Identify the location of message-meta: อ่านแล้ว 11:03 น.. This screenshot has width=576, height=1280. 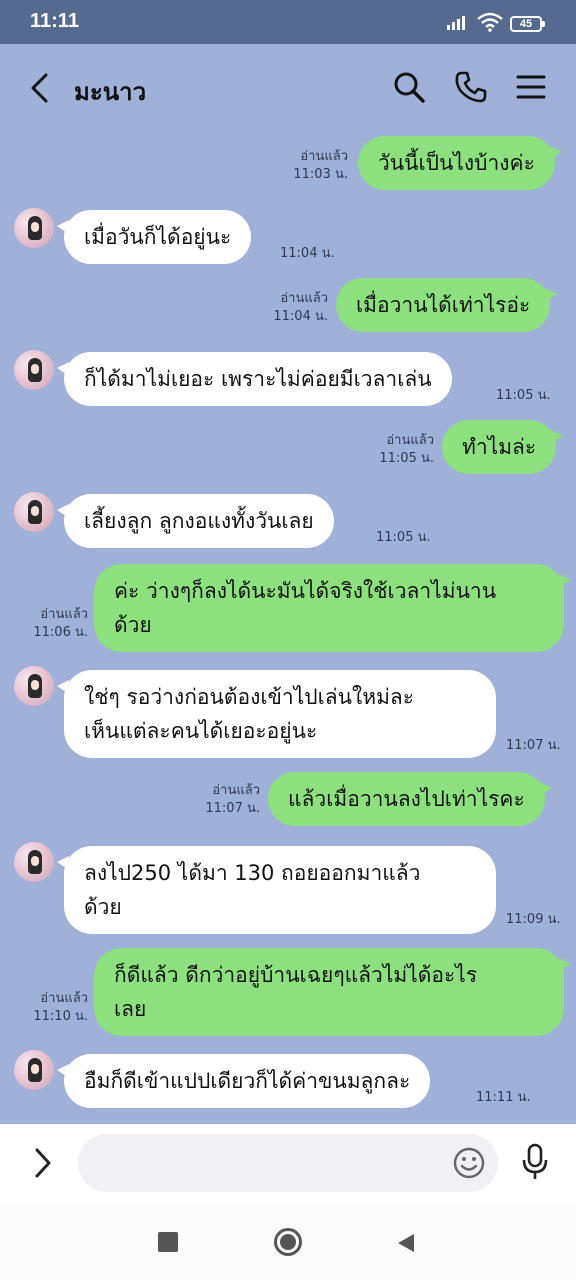
(305, 166).